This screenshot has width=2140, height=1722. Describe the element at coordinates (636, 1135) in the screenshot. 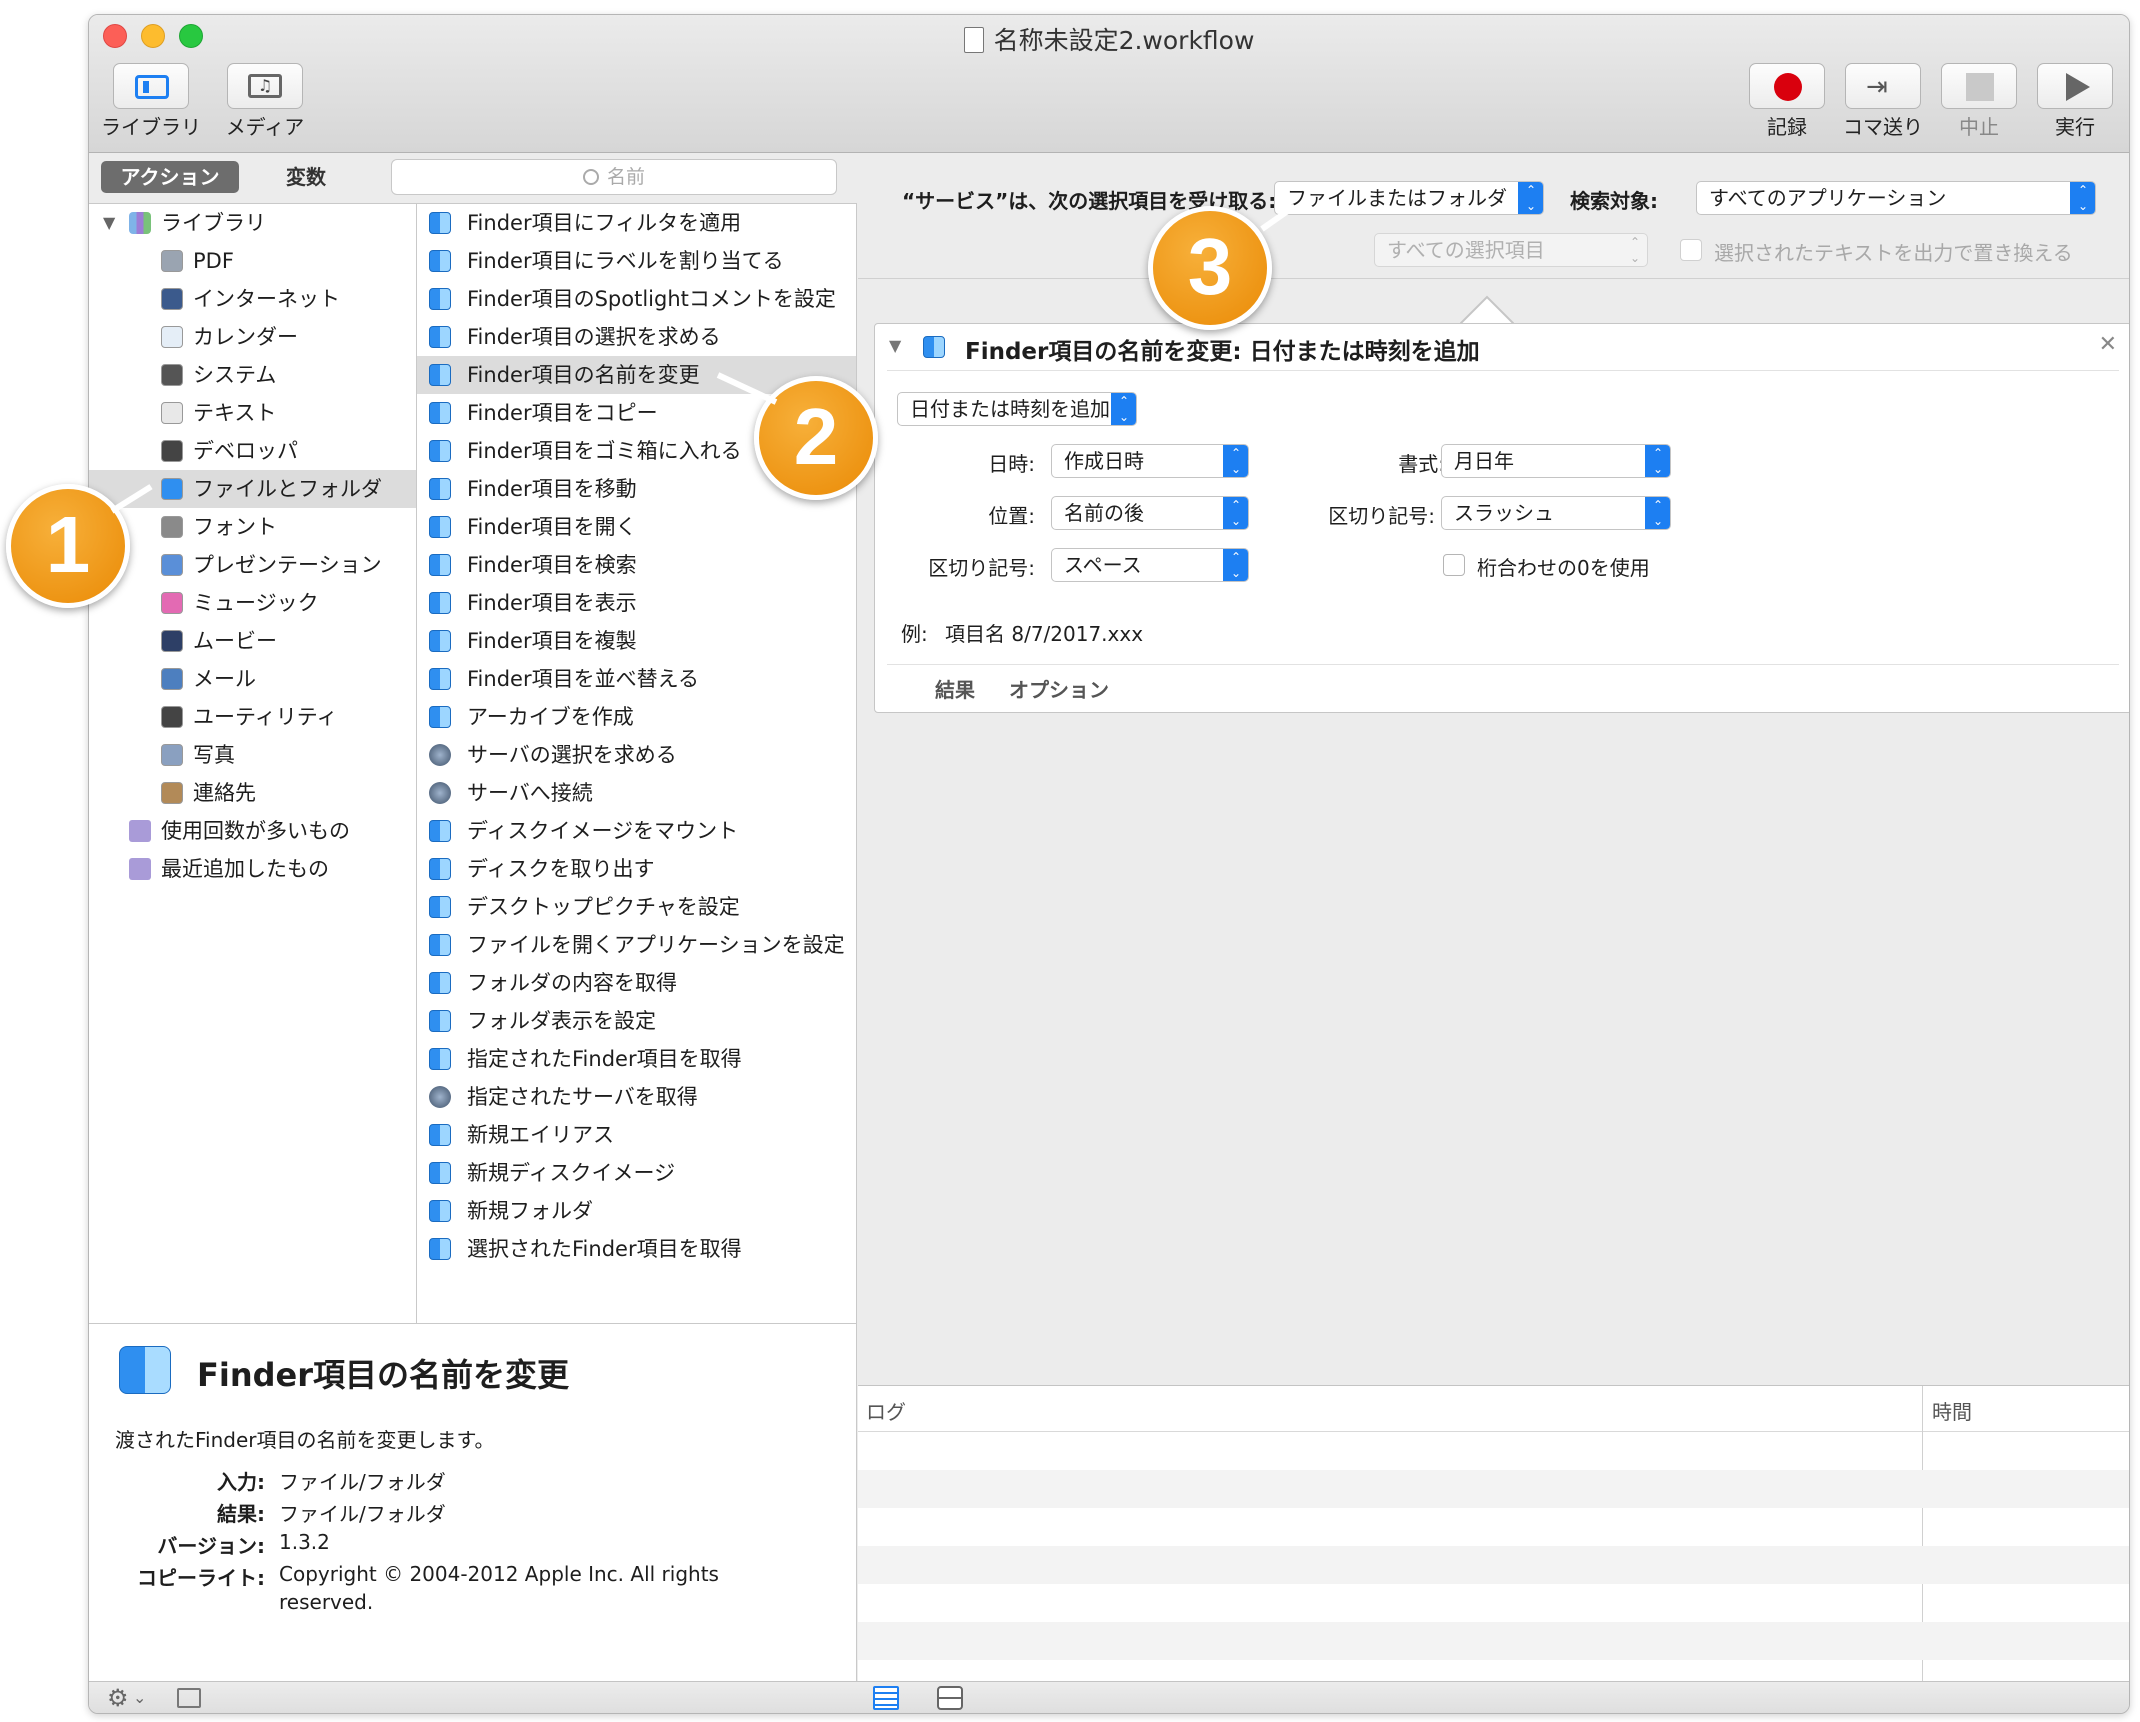

I see `action-item: 新規エイリアス` at that location.